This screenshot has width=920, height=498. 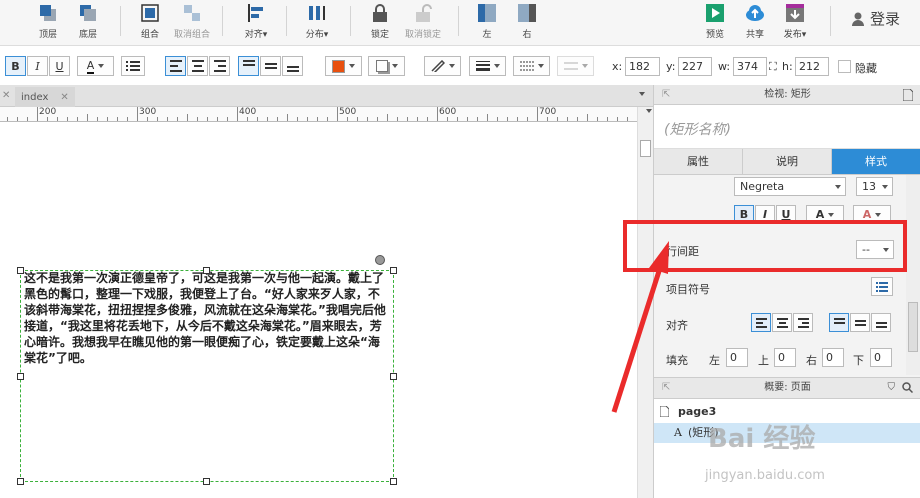 I want to click on w-input: 374, so click(x=750, y=66).